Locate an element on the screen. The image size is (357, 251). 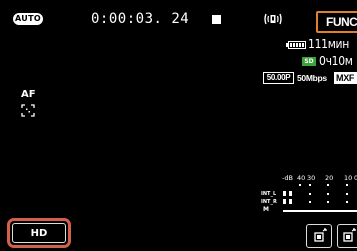
meter-scale-label: 30 is located at coordinates (311, 178).